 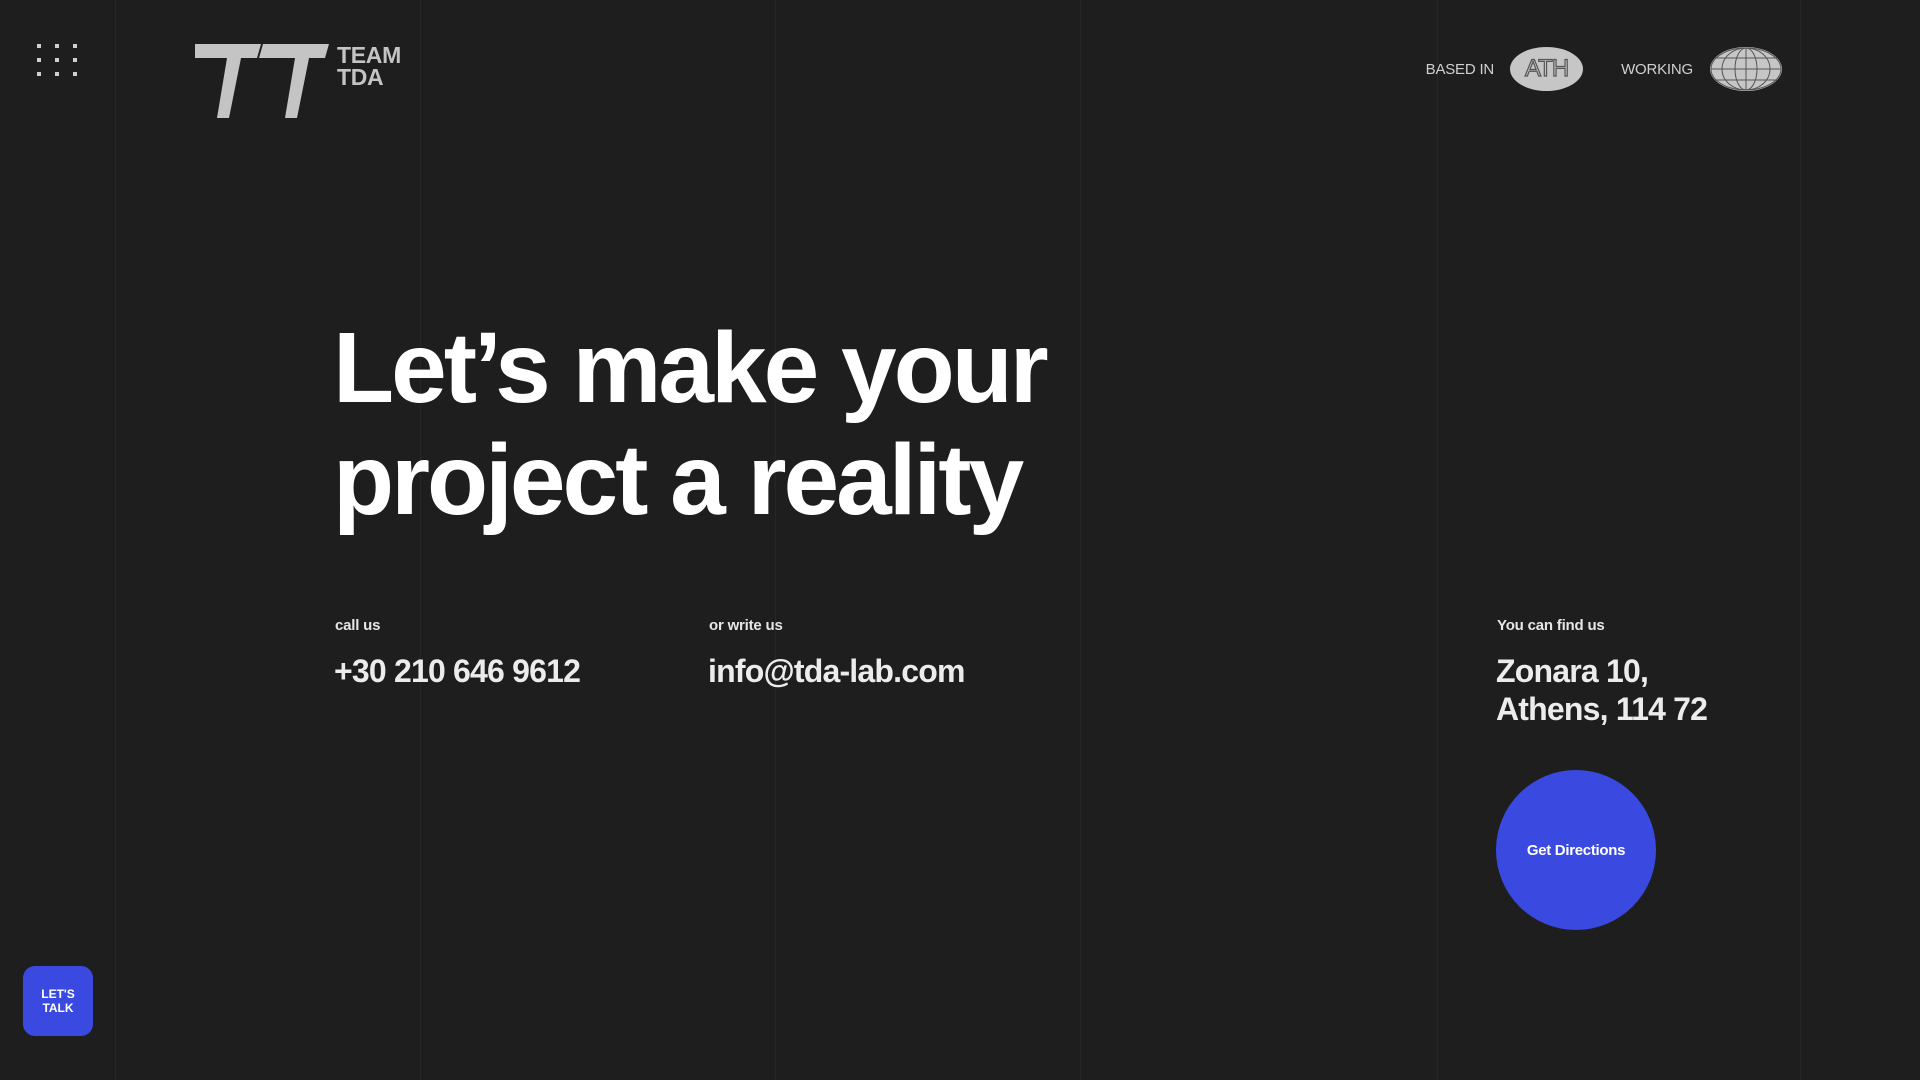 What do you see at coordinates (1657, 69) in the screenshot?
I see `working-label: WORKING` at bounding box center [1657, 69].